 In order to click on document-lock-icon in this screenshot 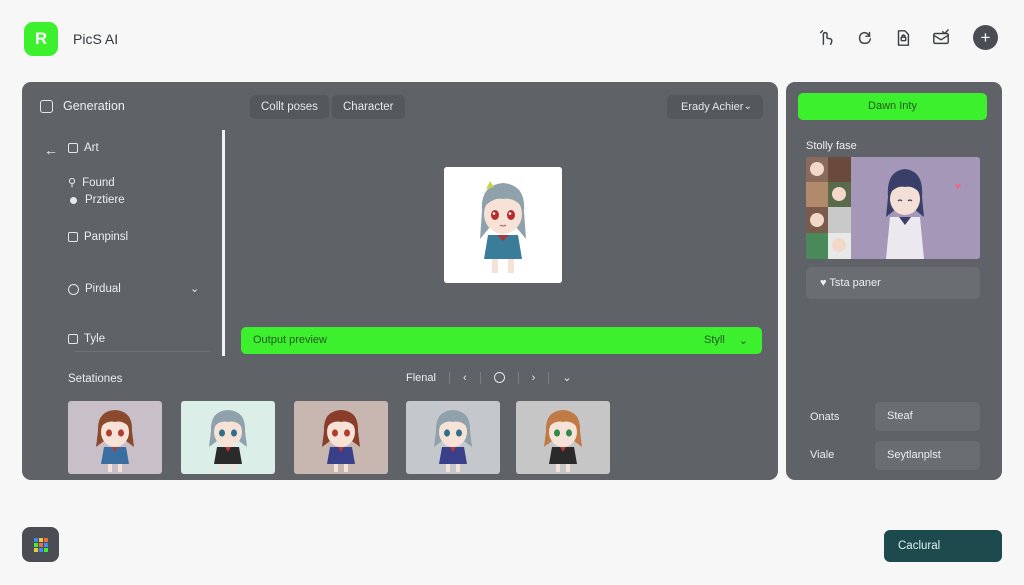, I will do `click(903, 38)`.